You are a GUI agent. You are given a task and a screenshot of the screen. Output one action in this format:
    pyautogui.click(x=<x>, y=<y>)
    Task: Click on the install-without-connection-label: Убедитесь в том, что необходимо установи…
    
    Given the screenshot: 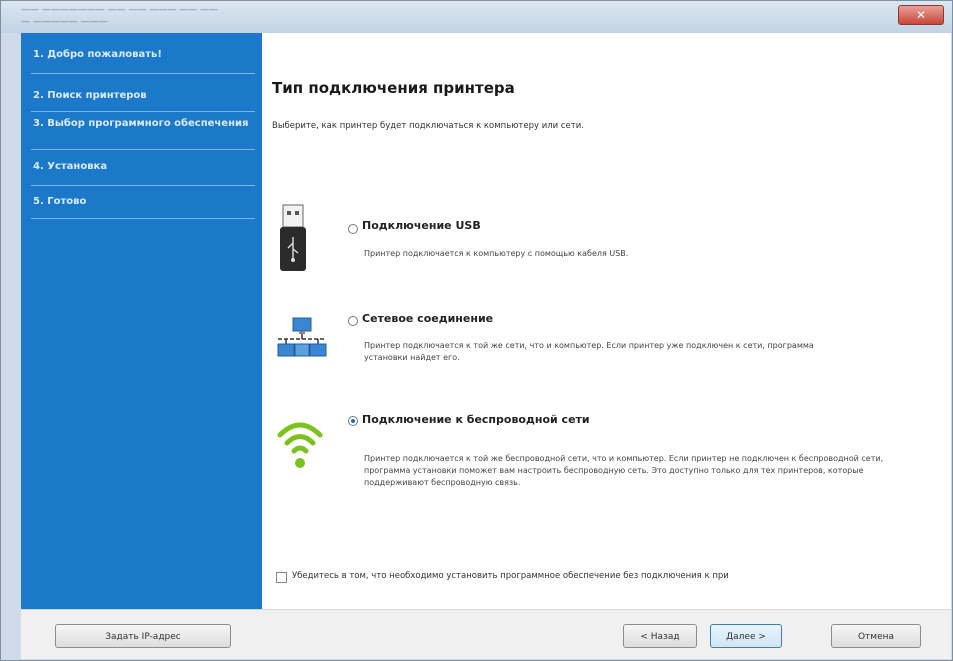 What is the action you would take?
    pyautogui.click(x=510, y=576)
    